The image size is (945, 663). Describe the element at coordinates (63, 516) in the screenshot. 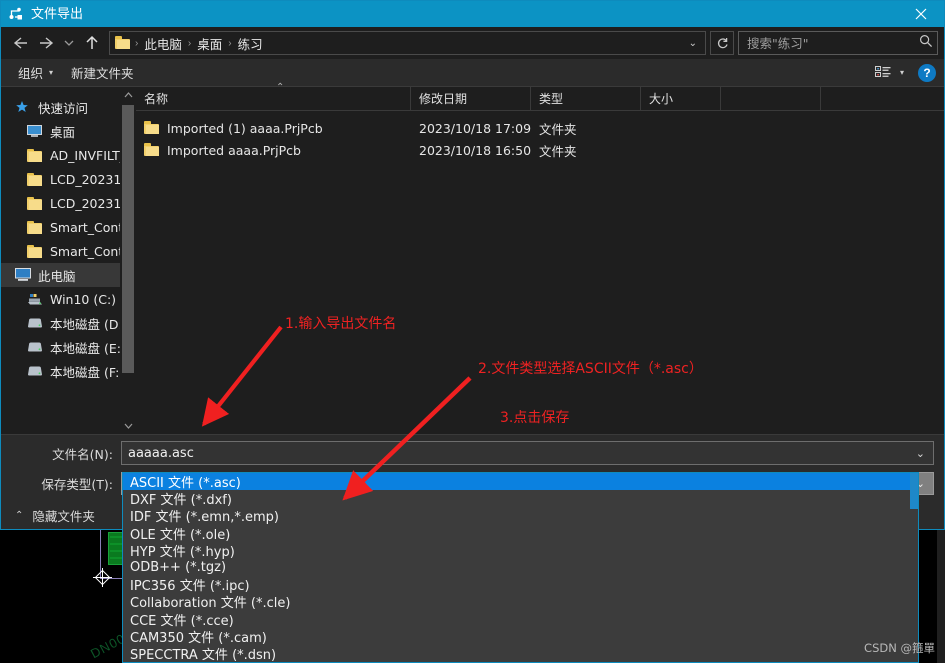

I see `hide-folders-label: 隐藏文件夹` at that location.